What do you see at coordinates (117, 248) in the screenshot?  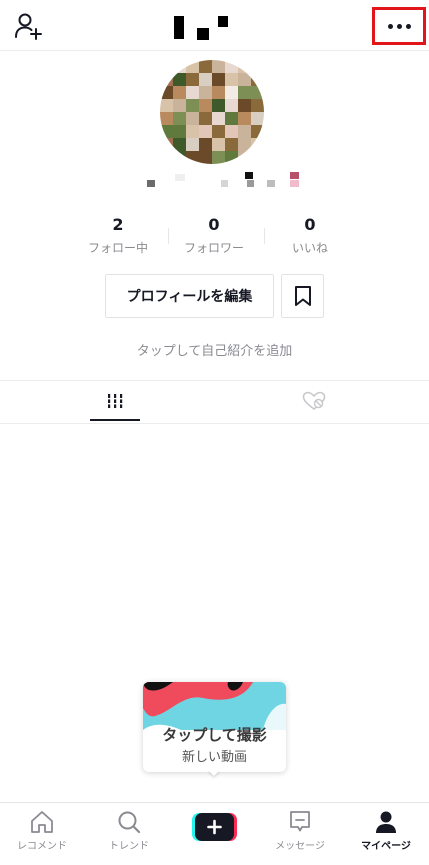 I see `following-label: フォロー中` at bounding box center [117, 248].